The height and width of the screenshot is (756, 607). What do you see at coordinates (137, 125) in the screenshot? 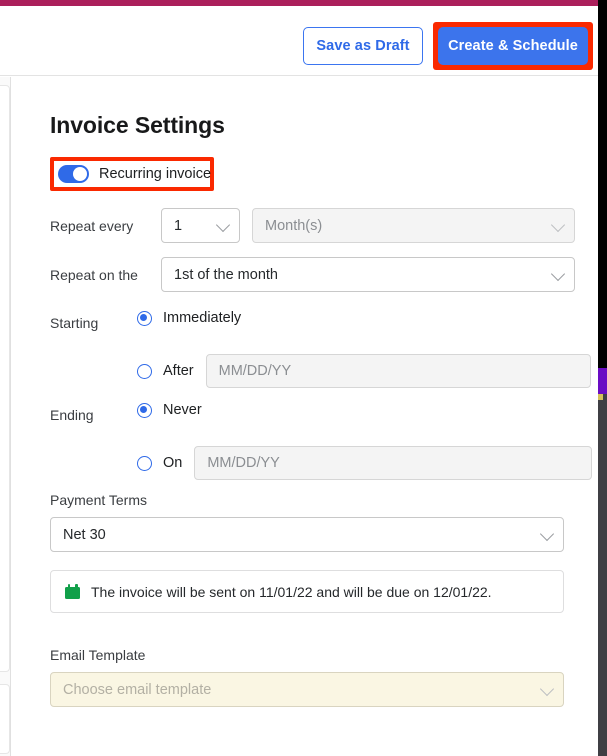
I see `page-title: Invoice Settings` at bounding box center [137, 125].